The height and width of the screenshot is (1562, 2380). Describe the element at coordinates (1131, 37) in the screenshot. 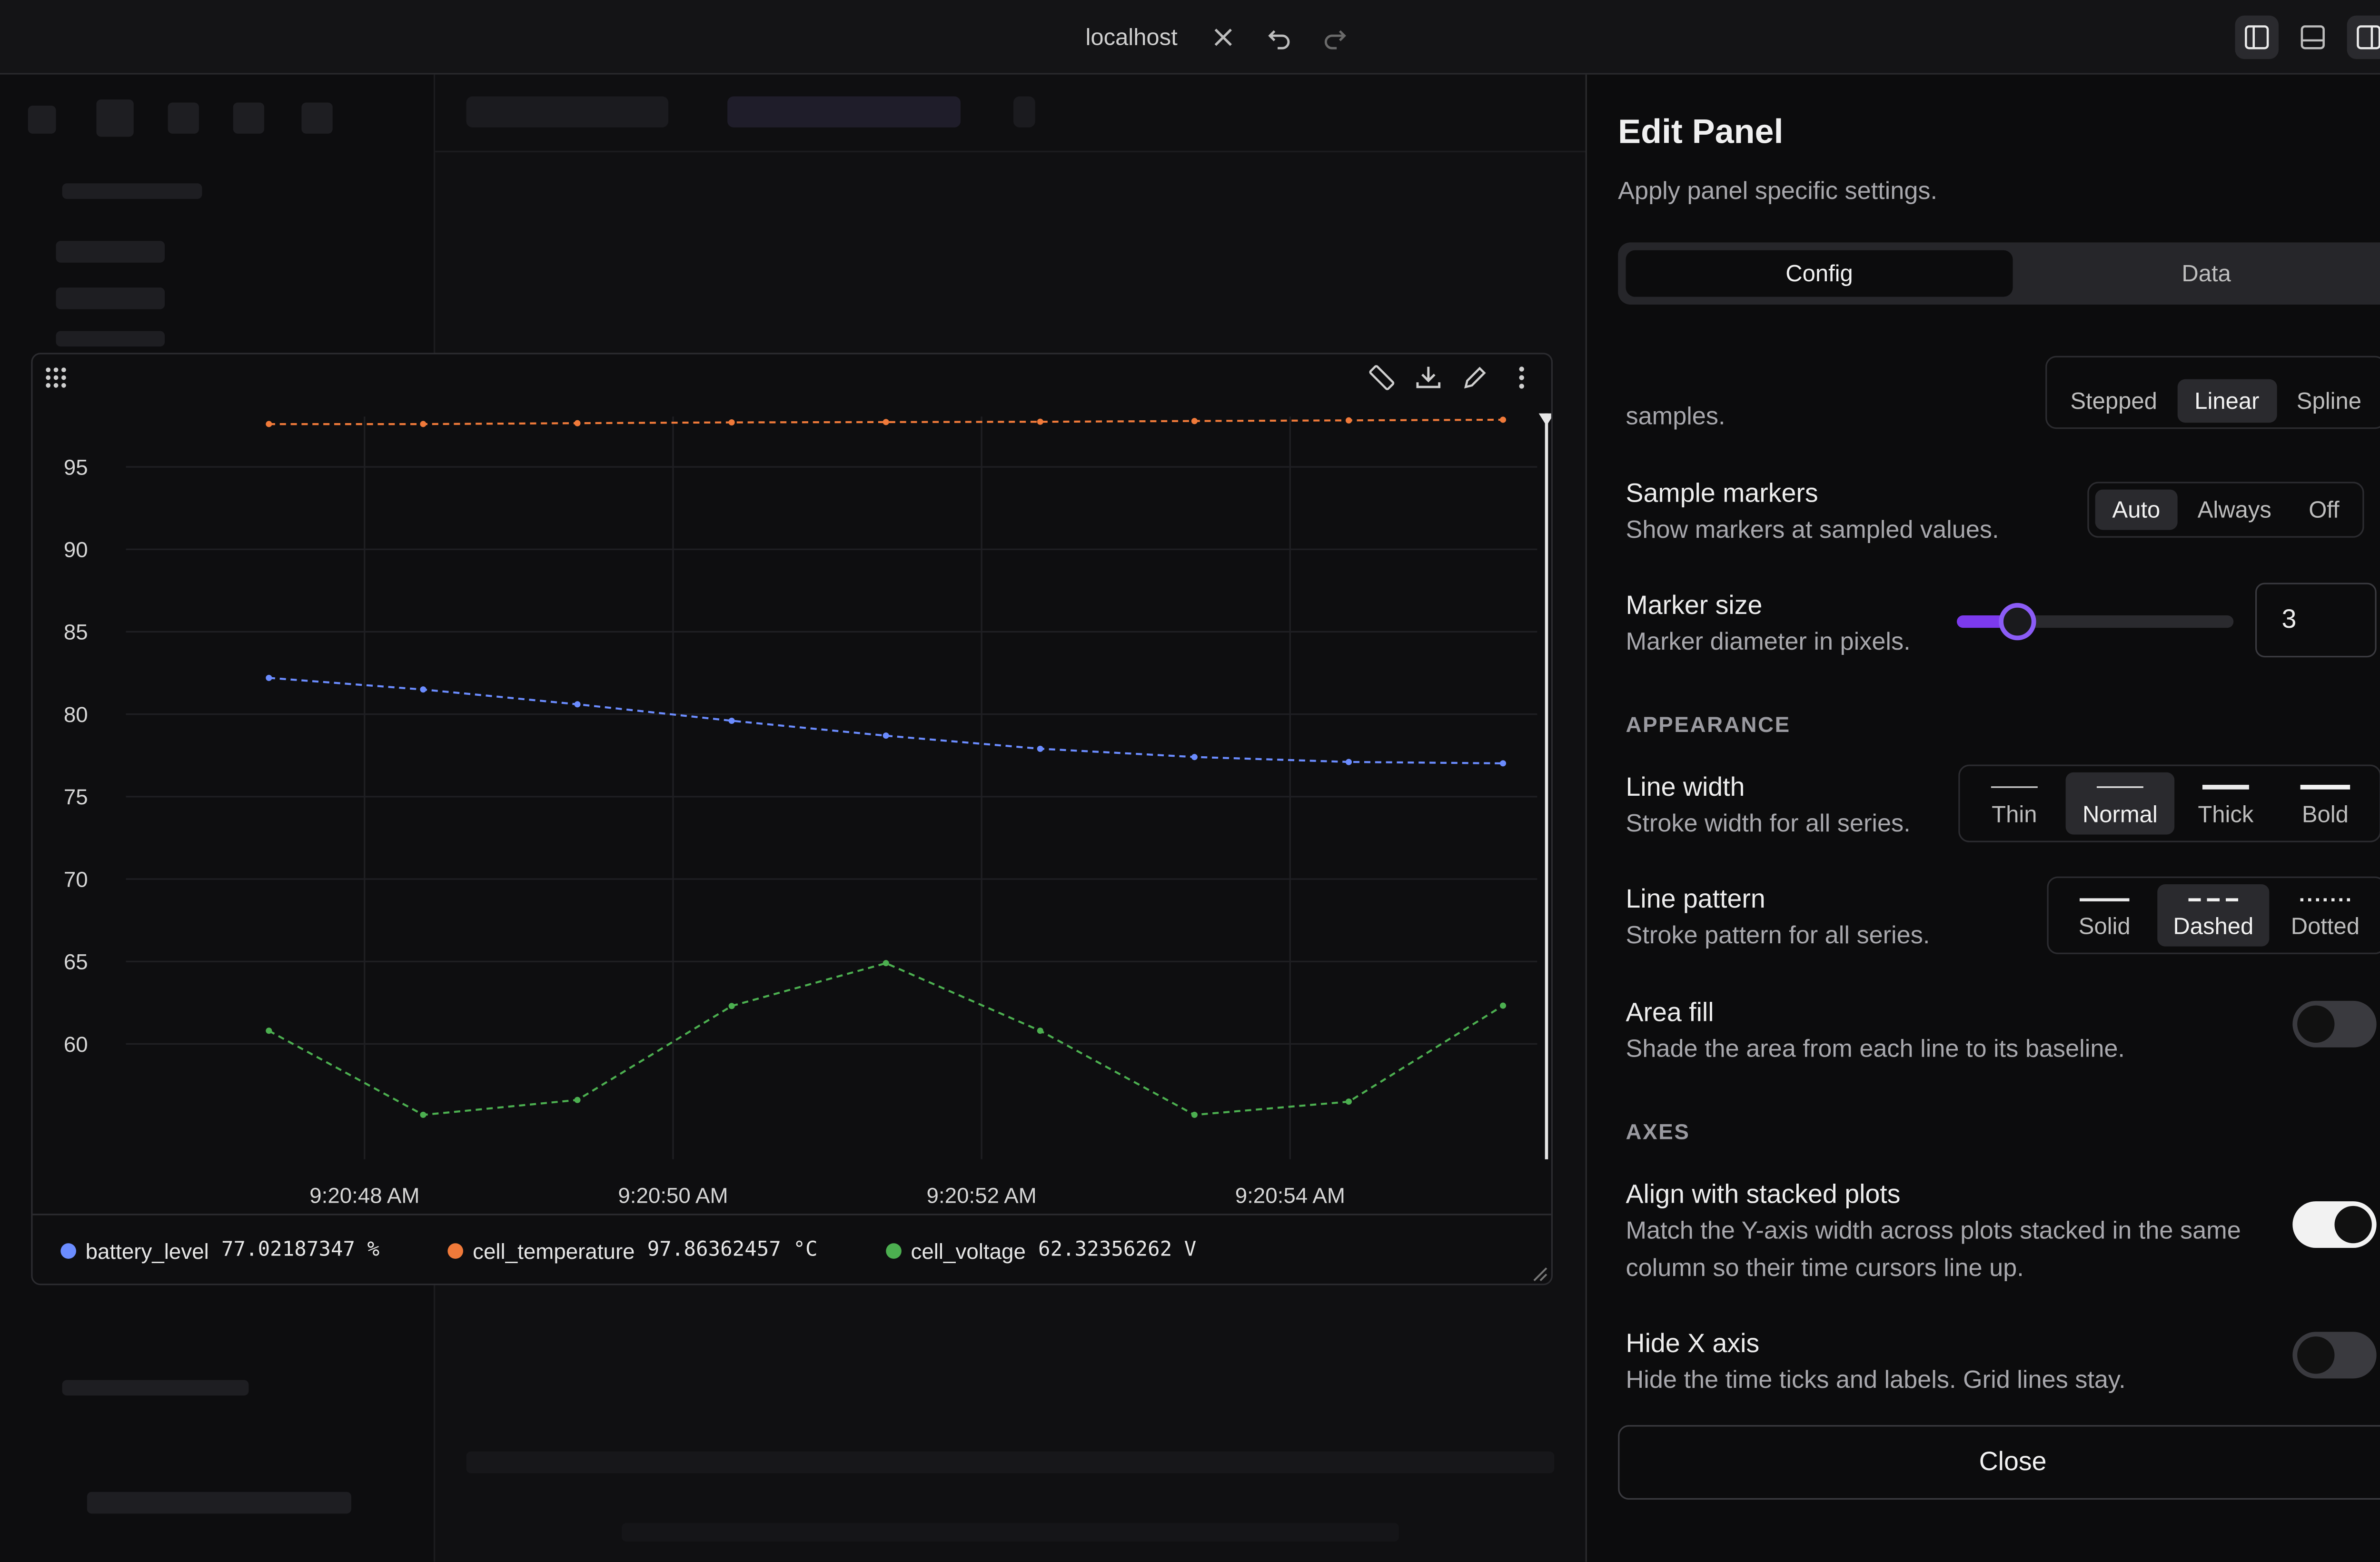

I see `url-label: localhost` at that location.